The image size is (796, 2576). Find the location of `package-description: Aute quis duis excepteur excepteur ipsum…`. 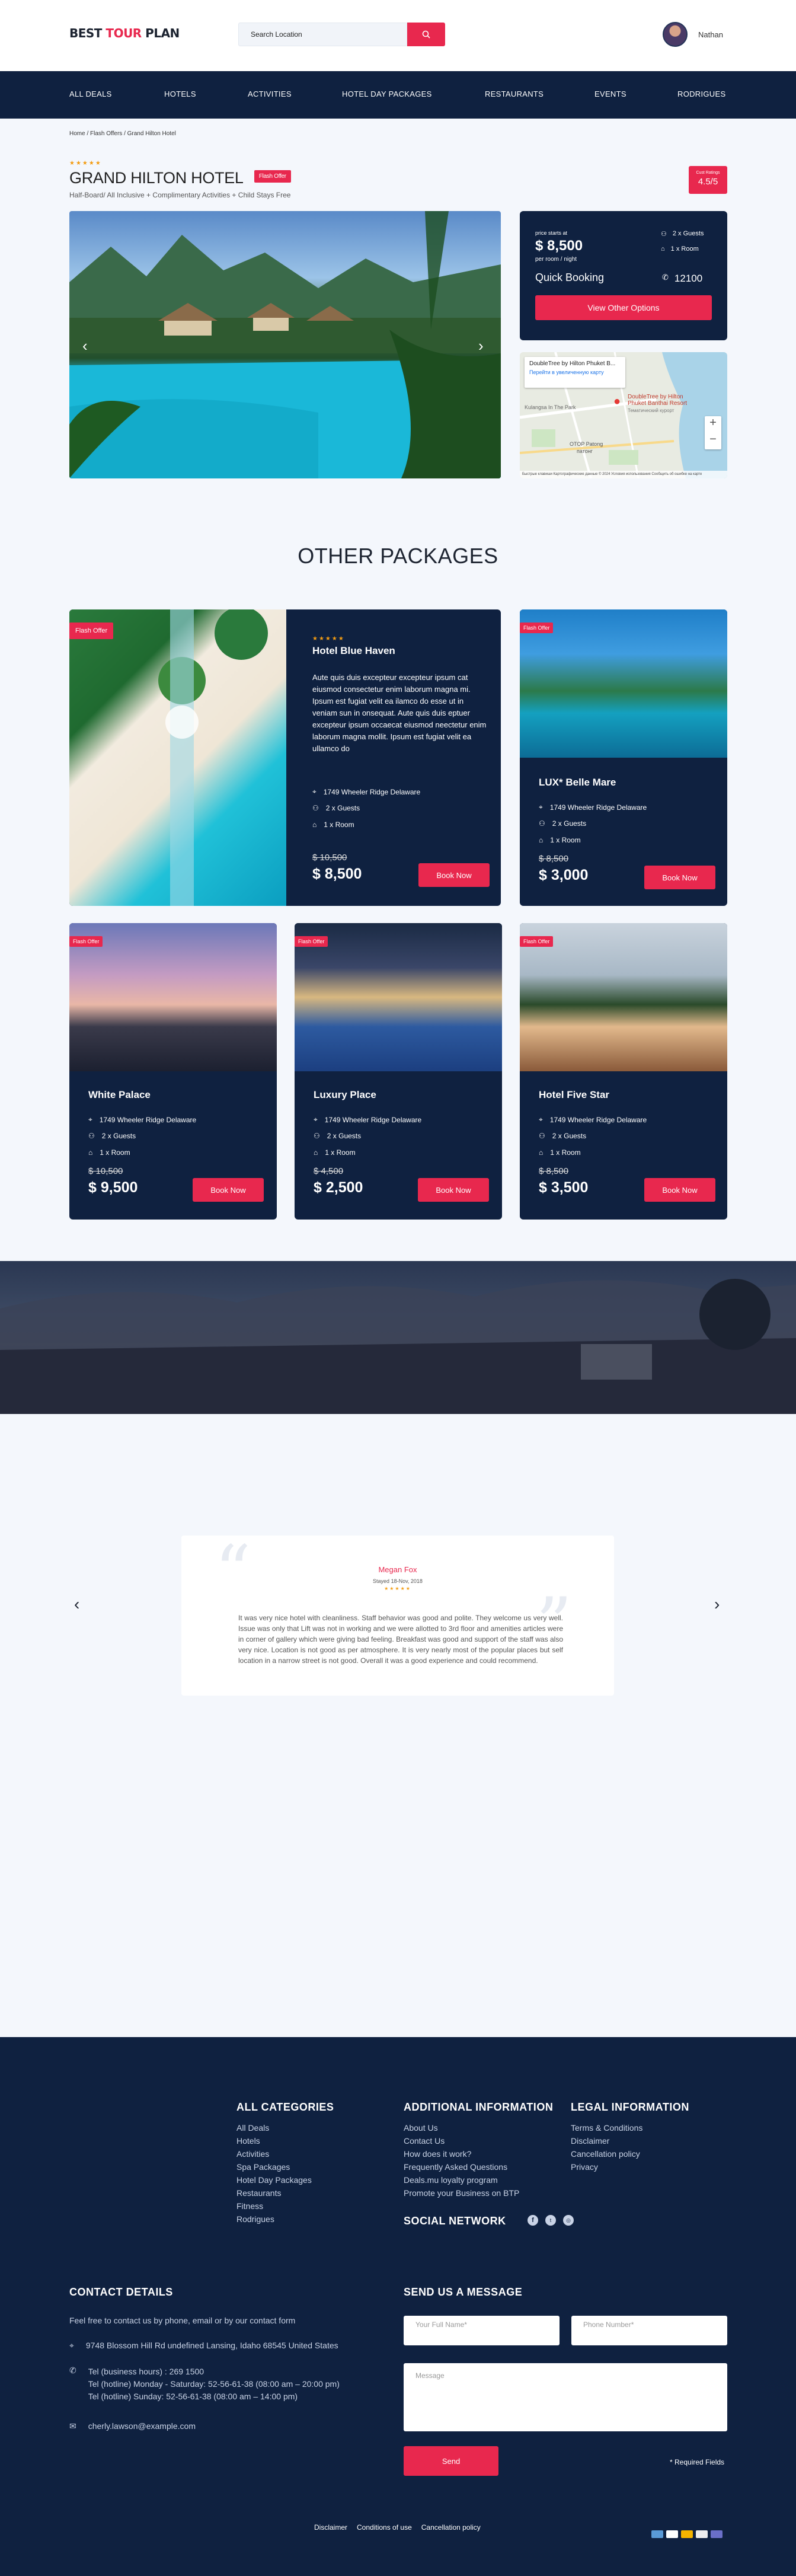

package-description: Aute quis duis excepteur excepteur ipsum… is located at coordinates (400, 713).